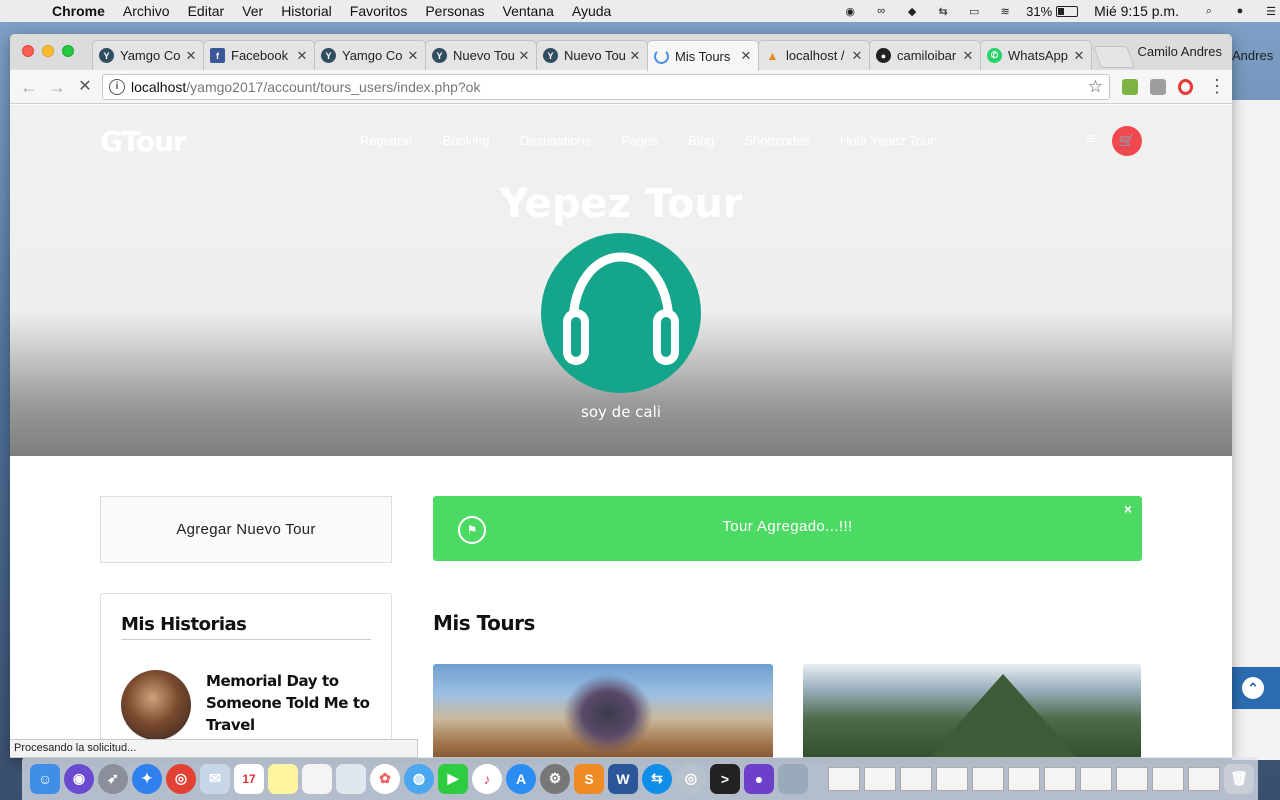 This screenshot has width=1280, height=800. I want to click on tab-nuevo-tour-1: Y Nuevo Tou ✕, so click(481, 55).